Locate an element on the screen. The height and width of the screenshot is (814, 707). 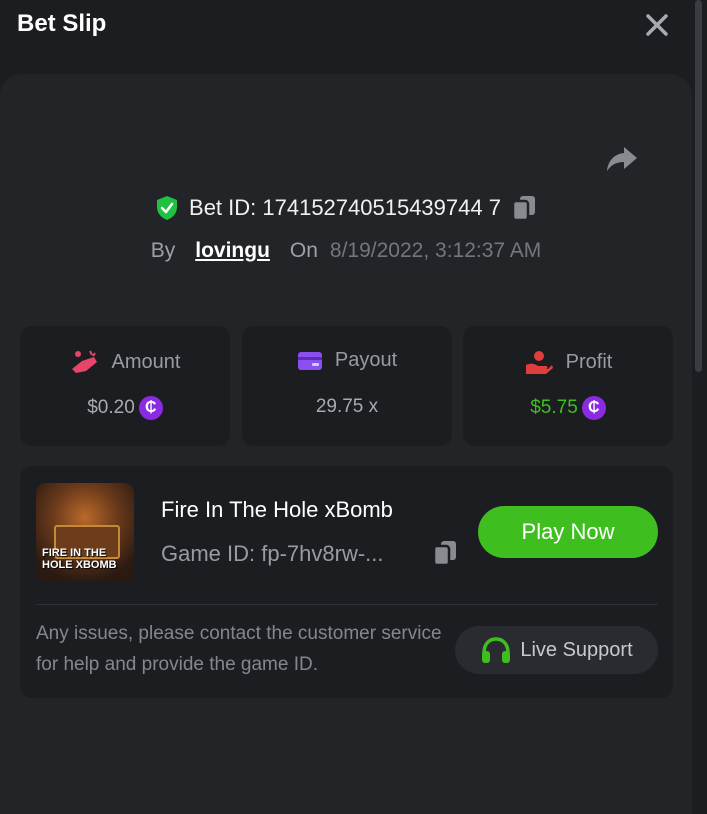
amount-value: $0.20 is located at coordinates (111, 407).